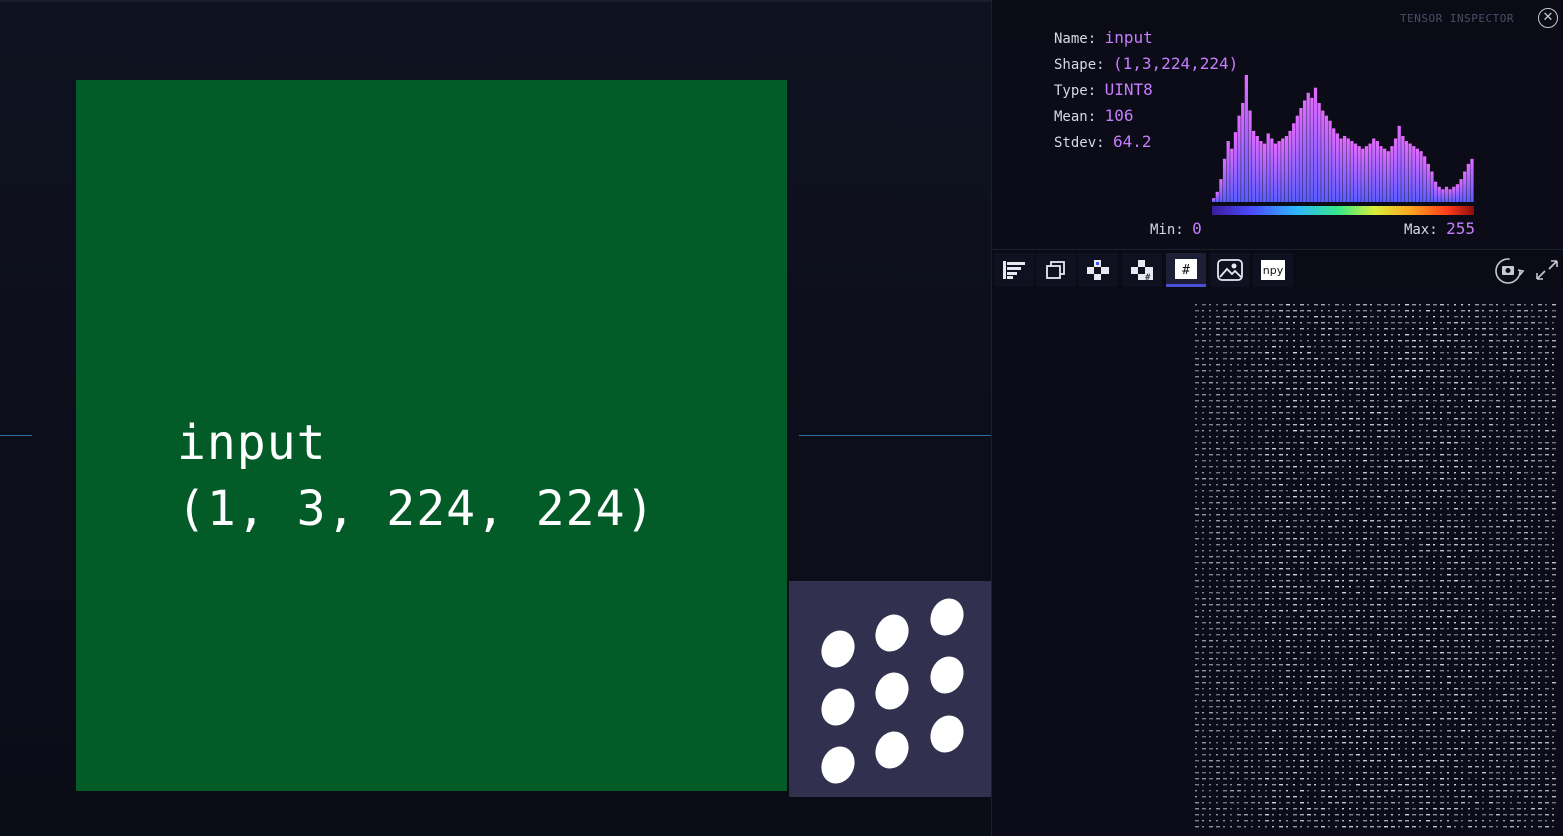 The image size is (1563, 836). What do you see at coordinates (1167, 230) in the screenshot?
I see `stat-min-label: Min:` at bounding box center [1167, 230].